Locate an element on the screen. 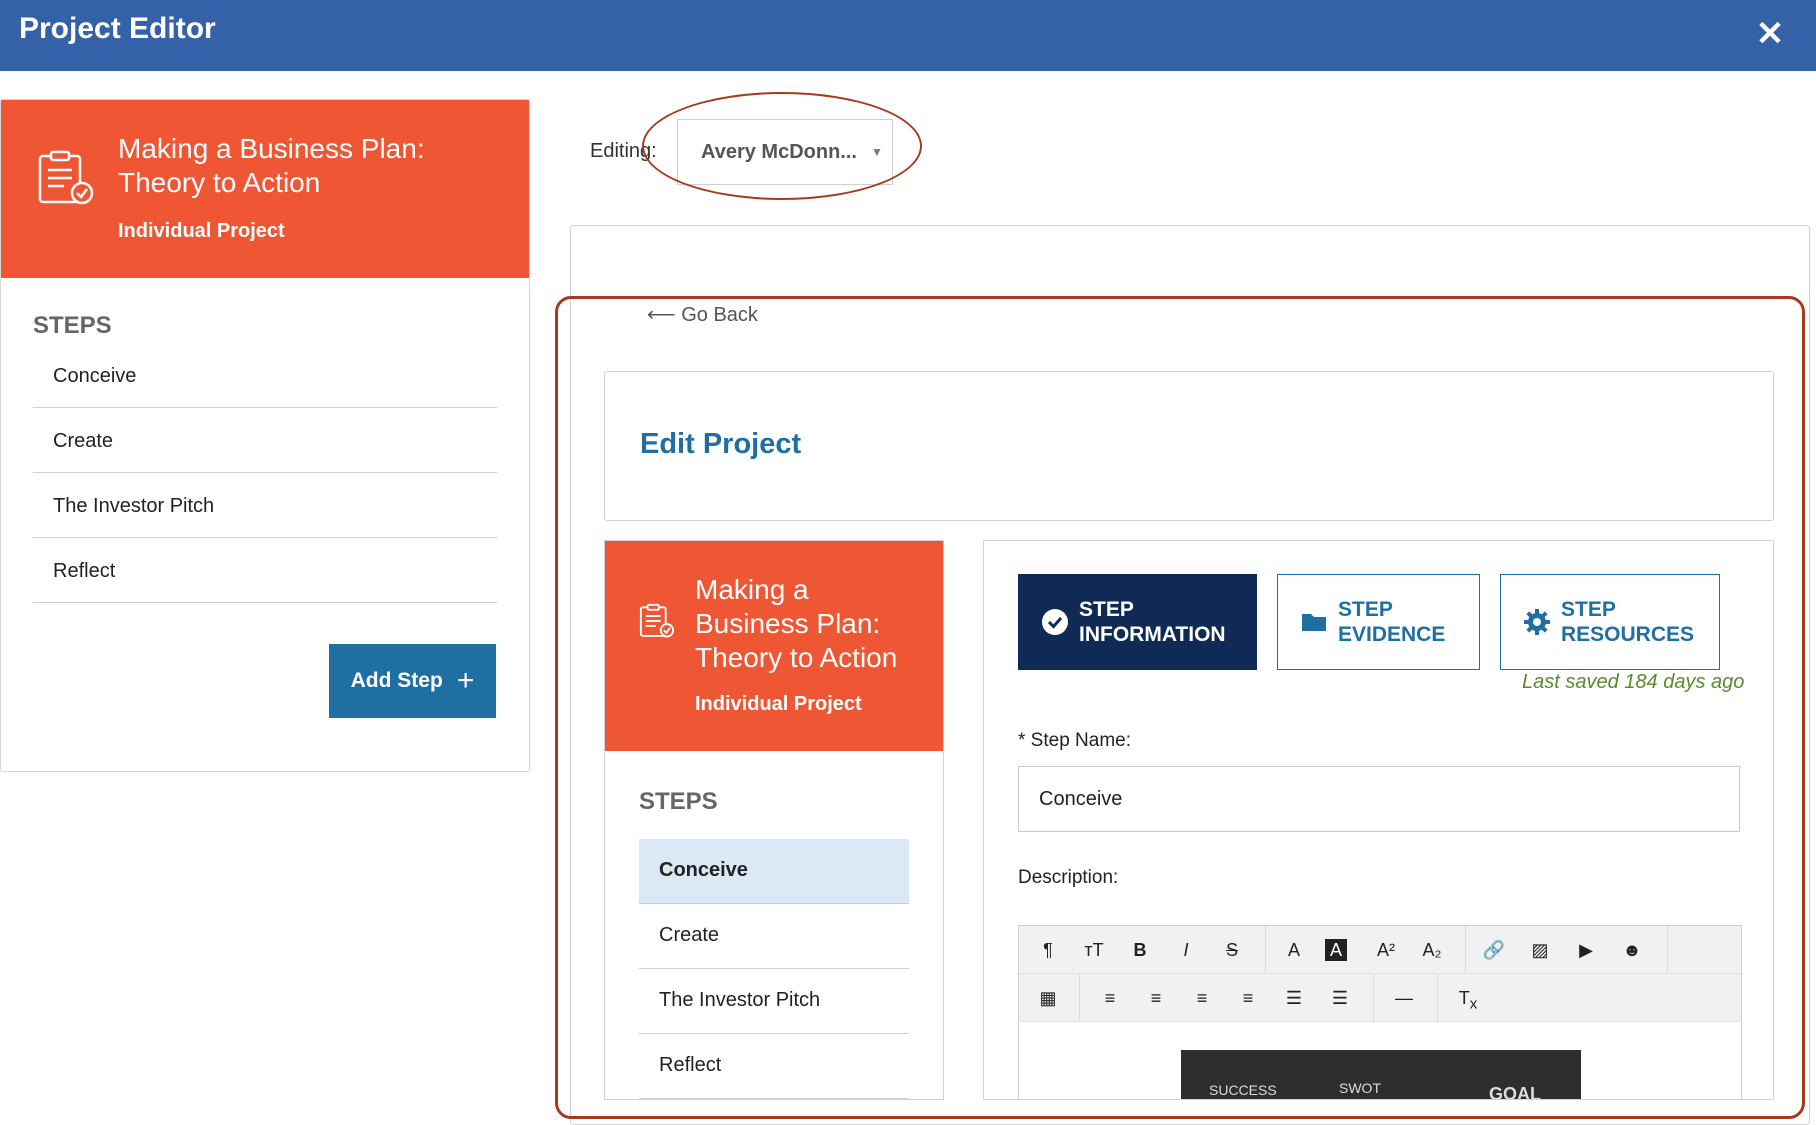  embedded-image: SUCCESS SWOT GOAL is located at coordinates (1381, 1074).